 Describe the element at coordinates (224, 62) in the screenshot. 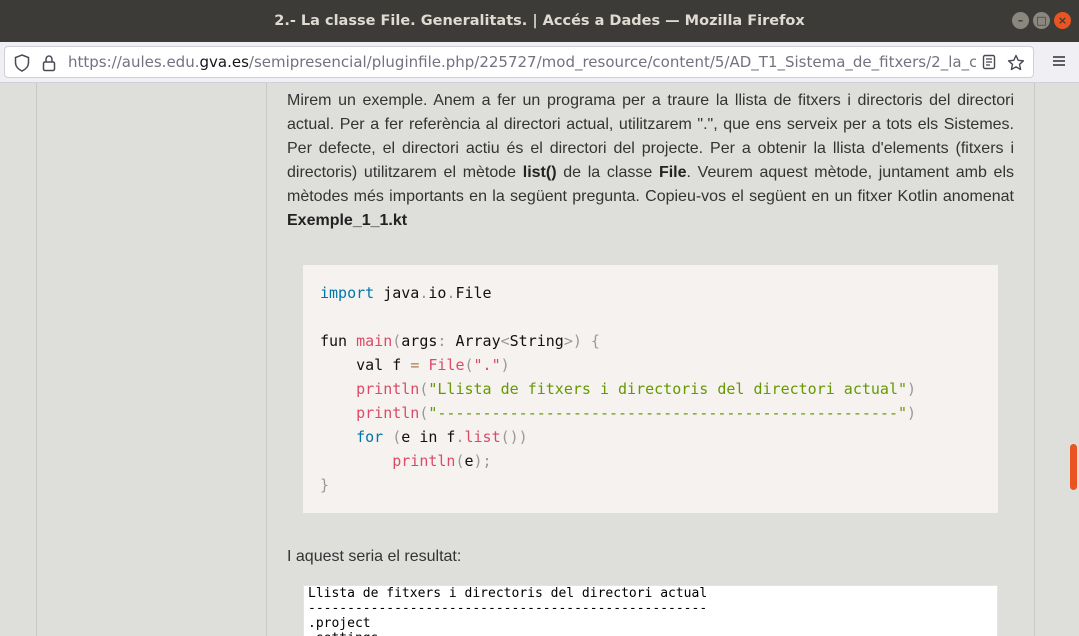

I see `url-domain: gva.es` at that location.